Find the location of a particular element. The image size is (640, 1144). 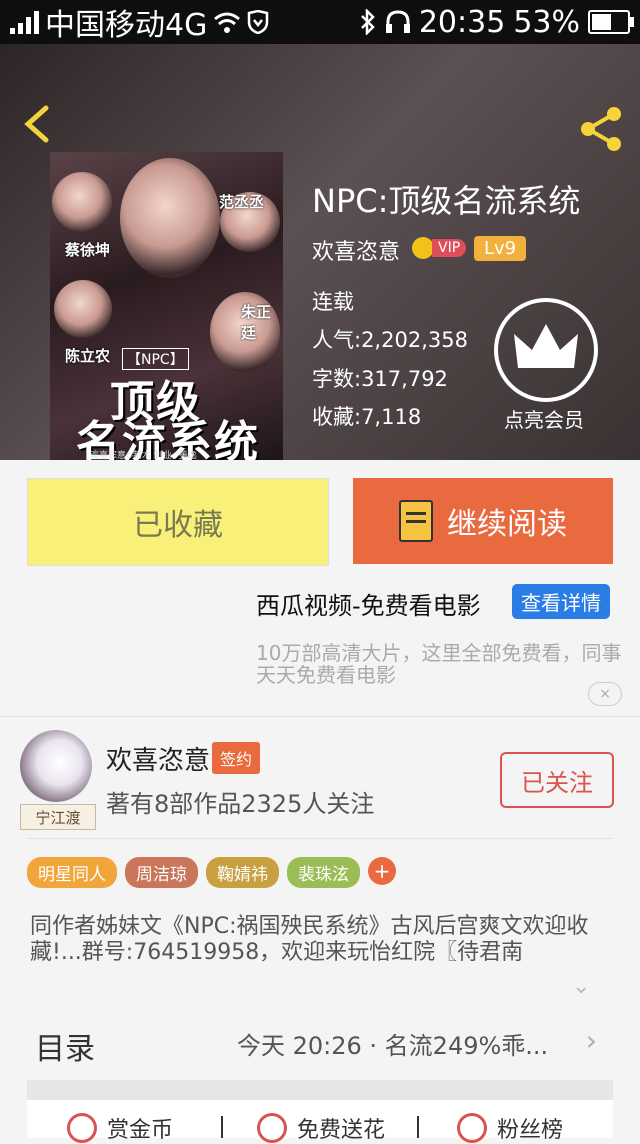

tag-chip: 周洁琼 is located at coordinates (161, 872).